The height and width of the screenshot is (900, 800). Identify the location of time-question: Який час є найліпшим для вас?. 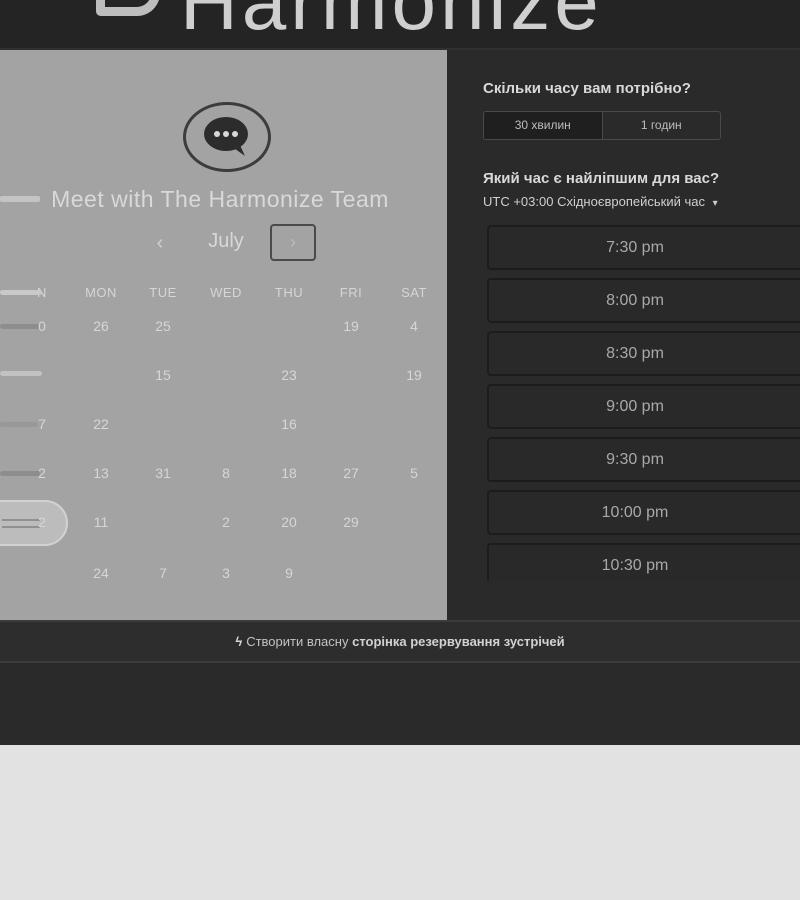
(601, 178).